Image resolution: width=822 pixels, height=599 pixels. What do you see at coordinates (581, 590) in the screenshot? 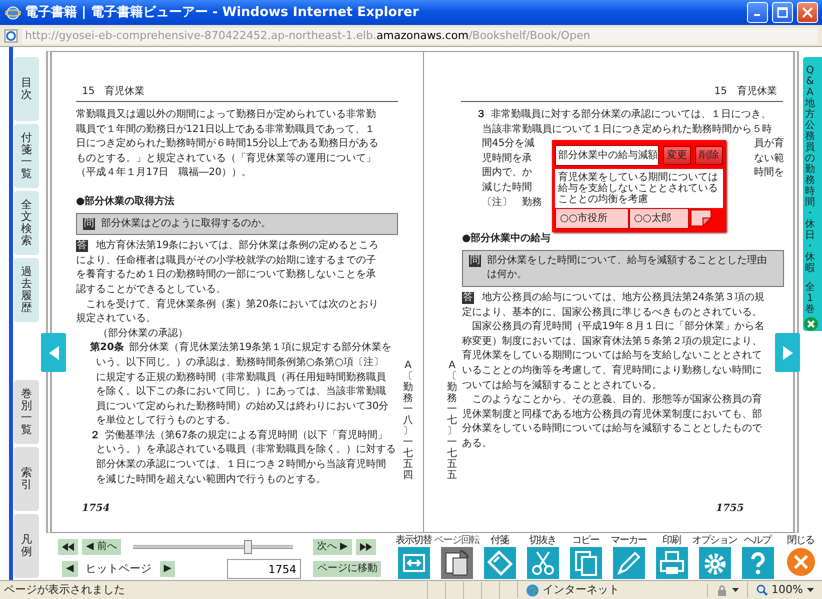
I see `security-zone-label: インターネット` at bounding box center [581, 590].